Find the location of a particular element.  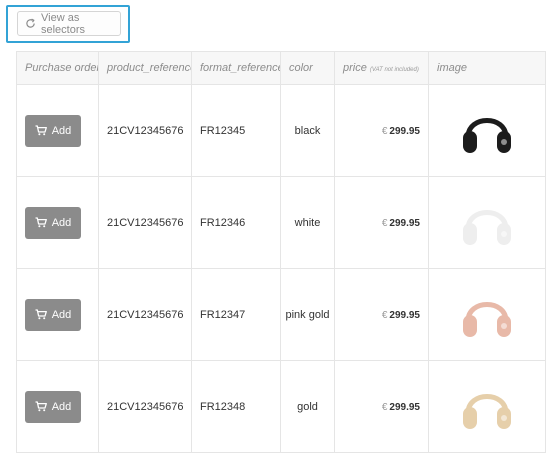

header-price-label: price is located at coordinates (355, 68).